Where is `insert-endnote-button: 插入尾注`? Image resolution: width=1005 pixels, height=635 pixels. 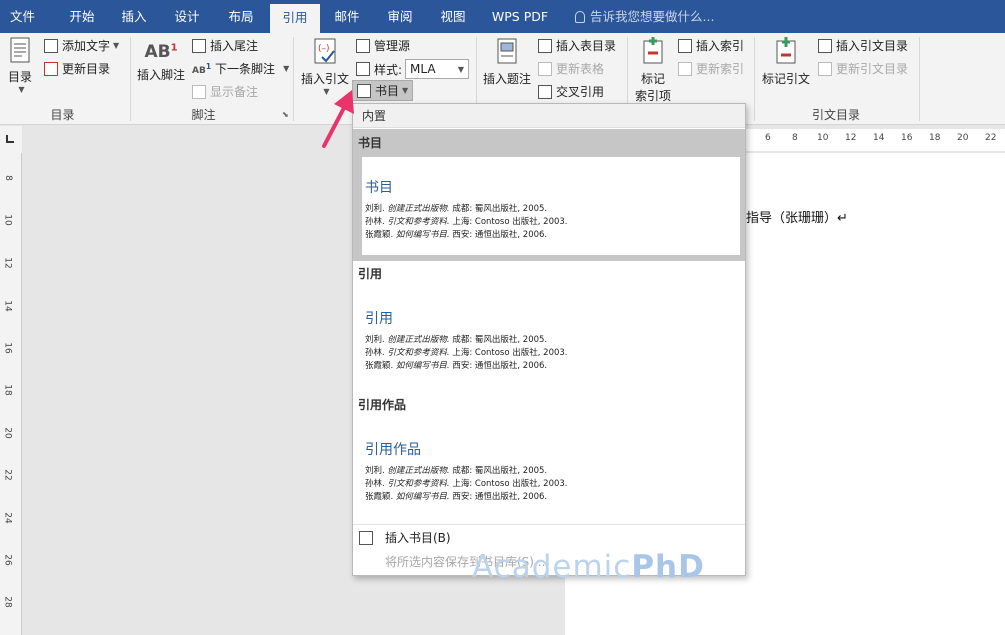 insert-endnote-button: 插入尾注 is located at coordinates (225, 45).